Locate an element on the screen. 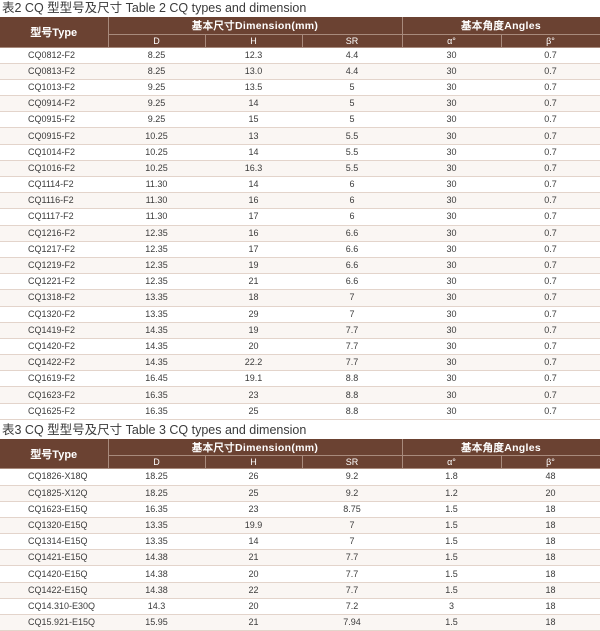  h-cell: 14 is located at coordinates (253, 104).